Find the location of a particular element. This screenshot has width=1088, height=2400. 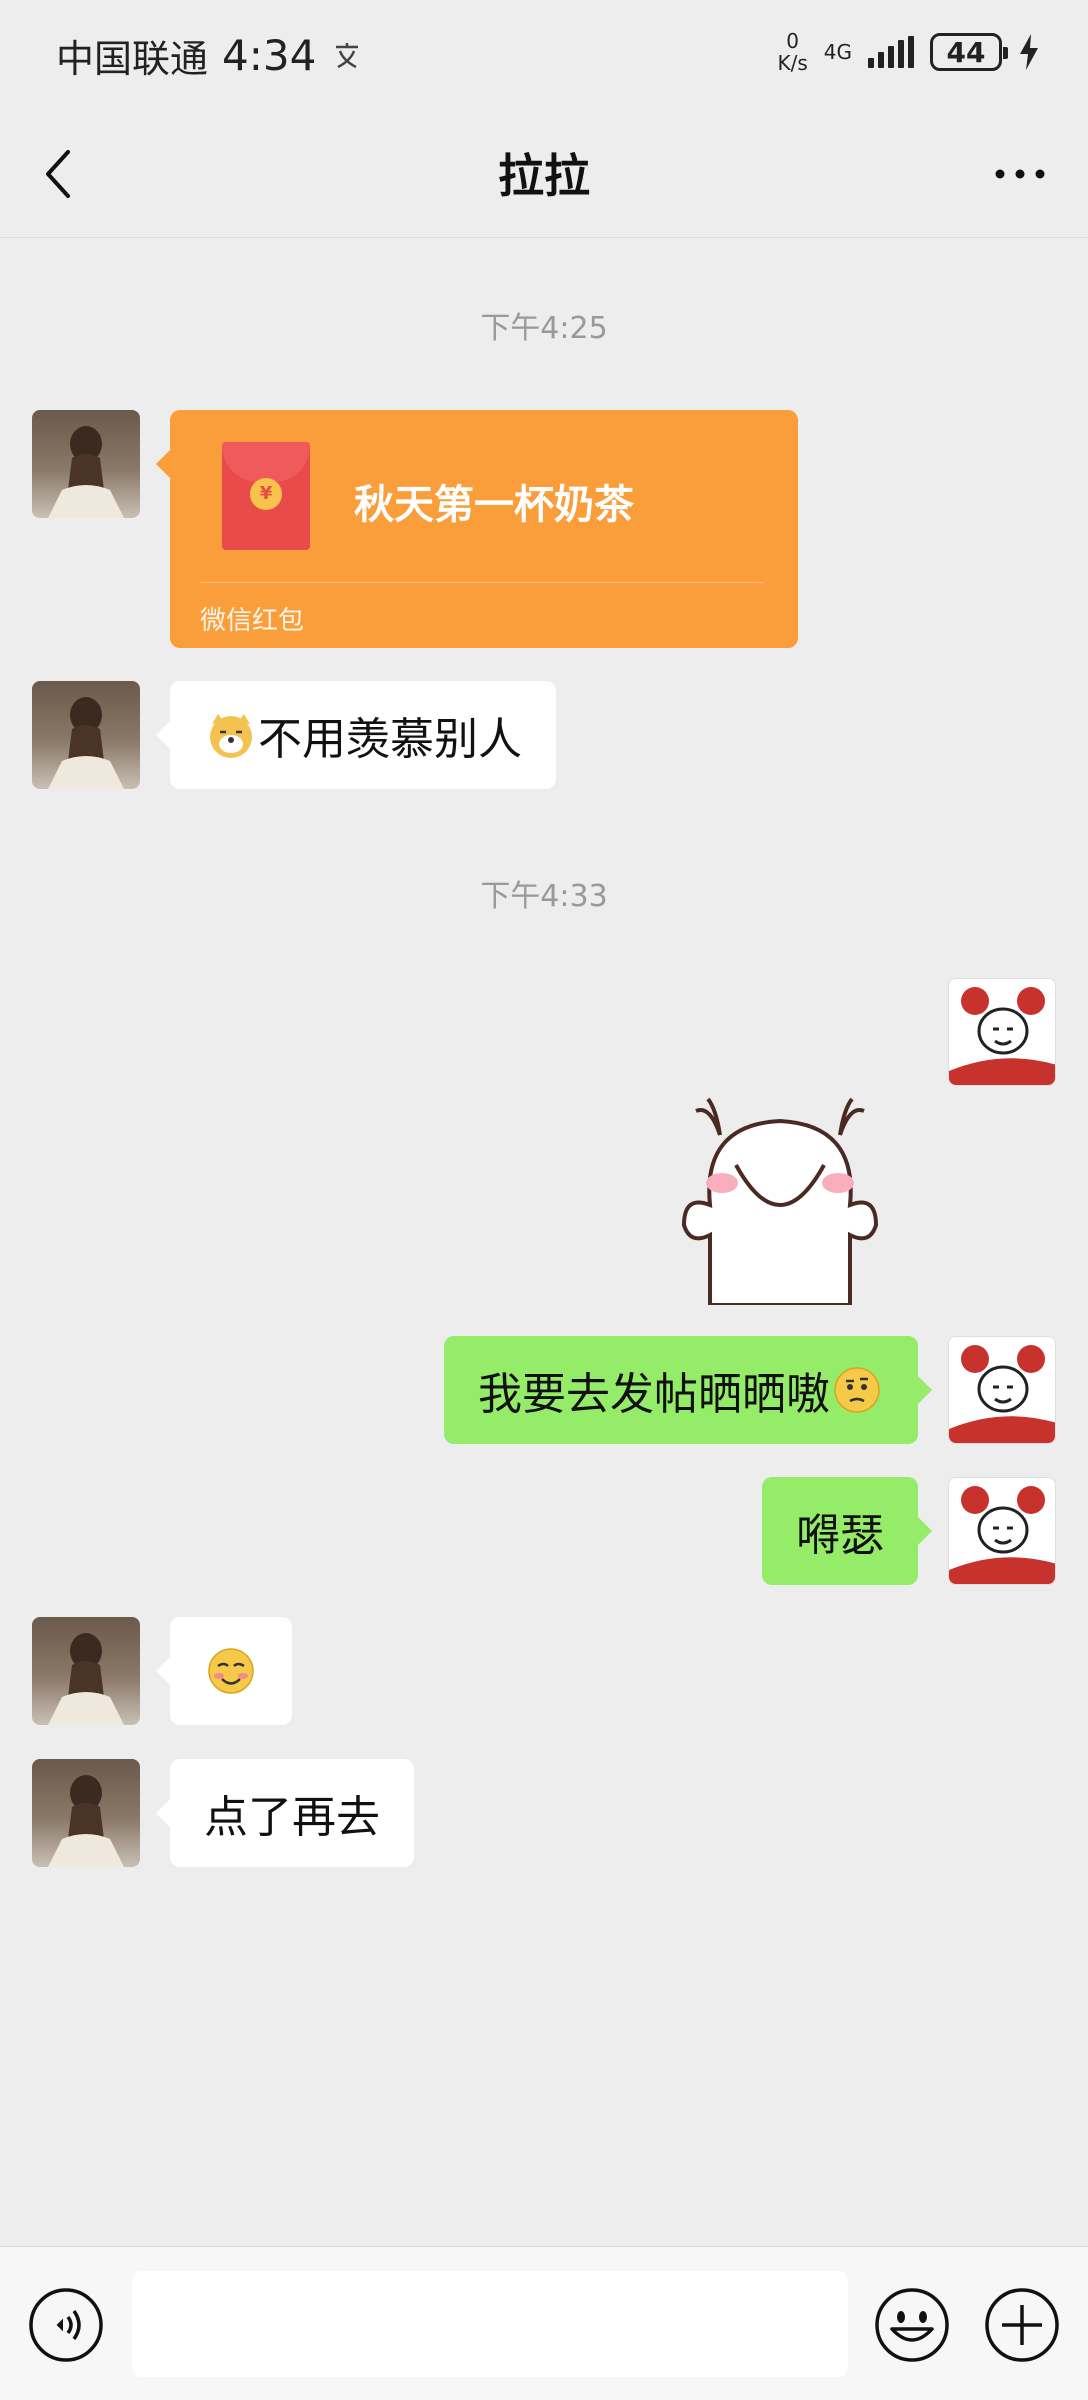

status-left: 中国联通 4:34 is located at coordinates (210, 55).